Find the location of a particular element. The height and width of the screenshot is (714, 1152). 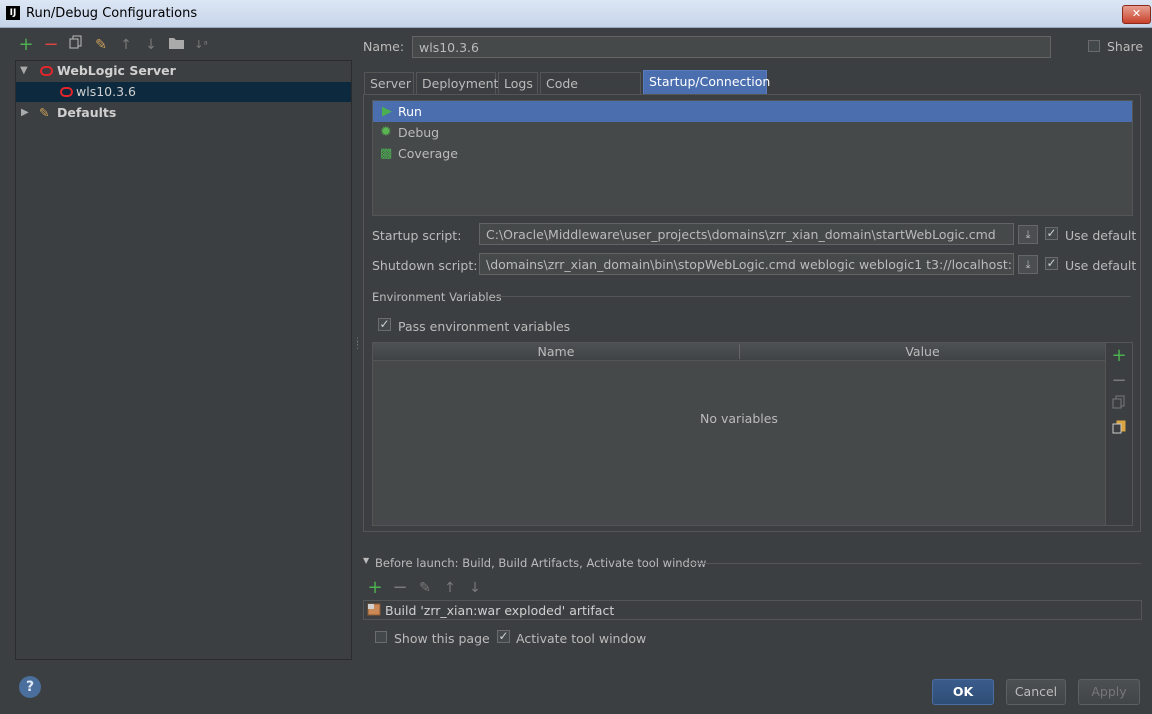

sort-icon: ↓ᵃ is located at coordinates (201, 45).